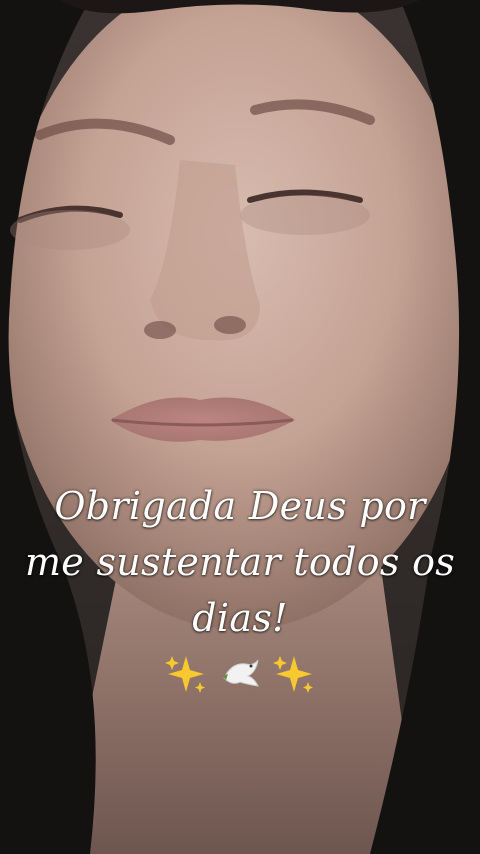  I want to click on emoji-row, so click(240, 673).